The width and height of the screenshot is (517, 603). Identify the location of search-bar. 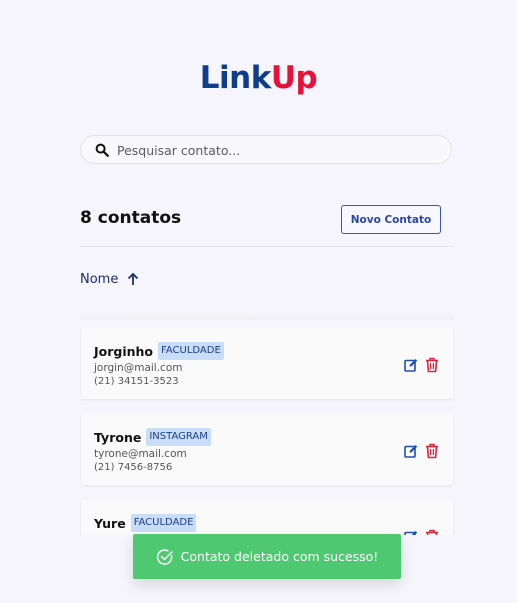
(266, 149).